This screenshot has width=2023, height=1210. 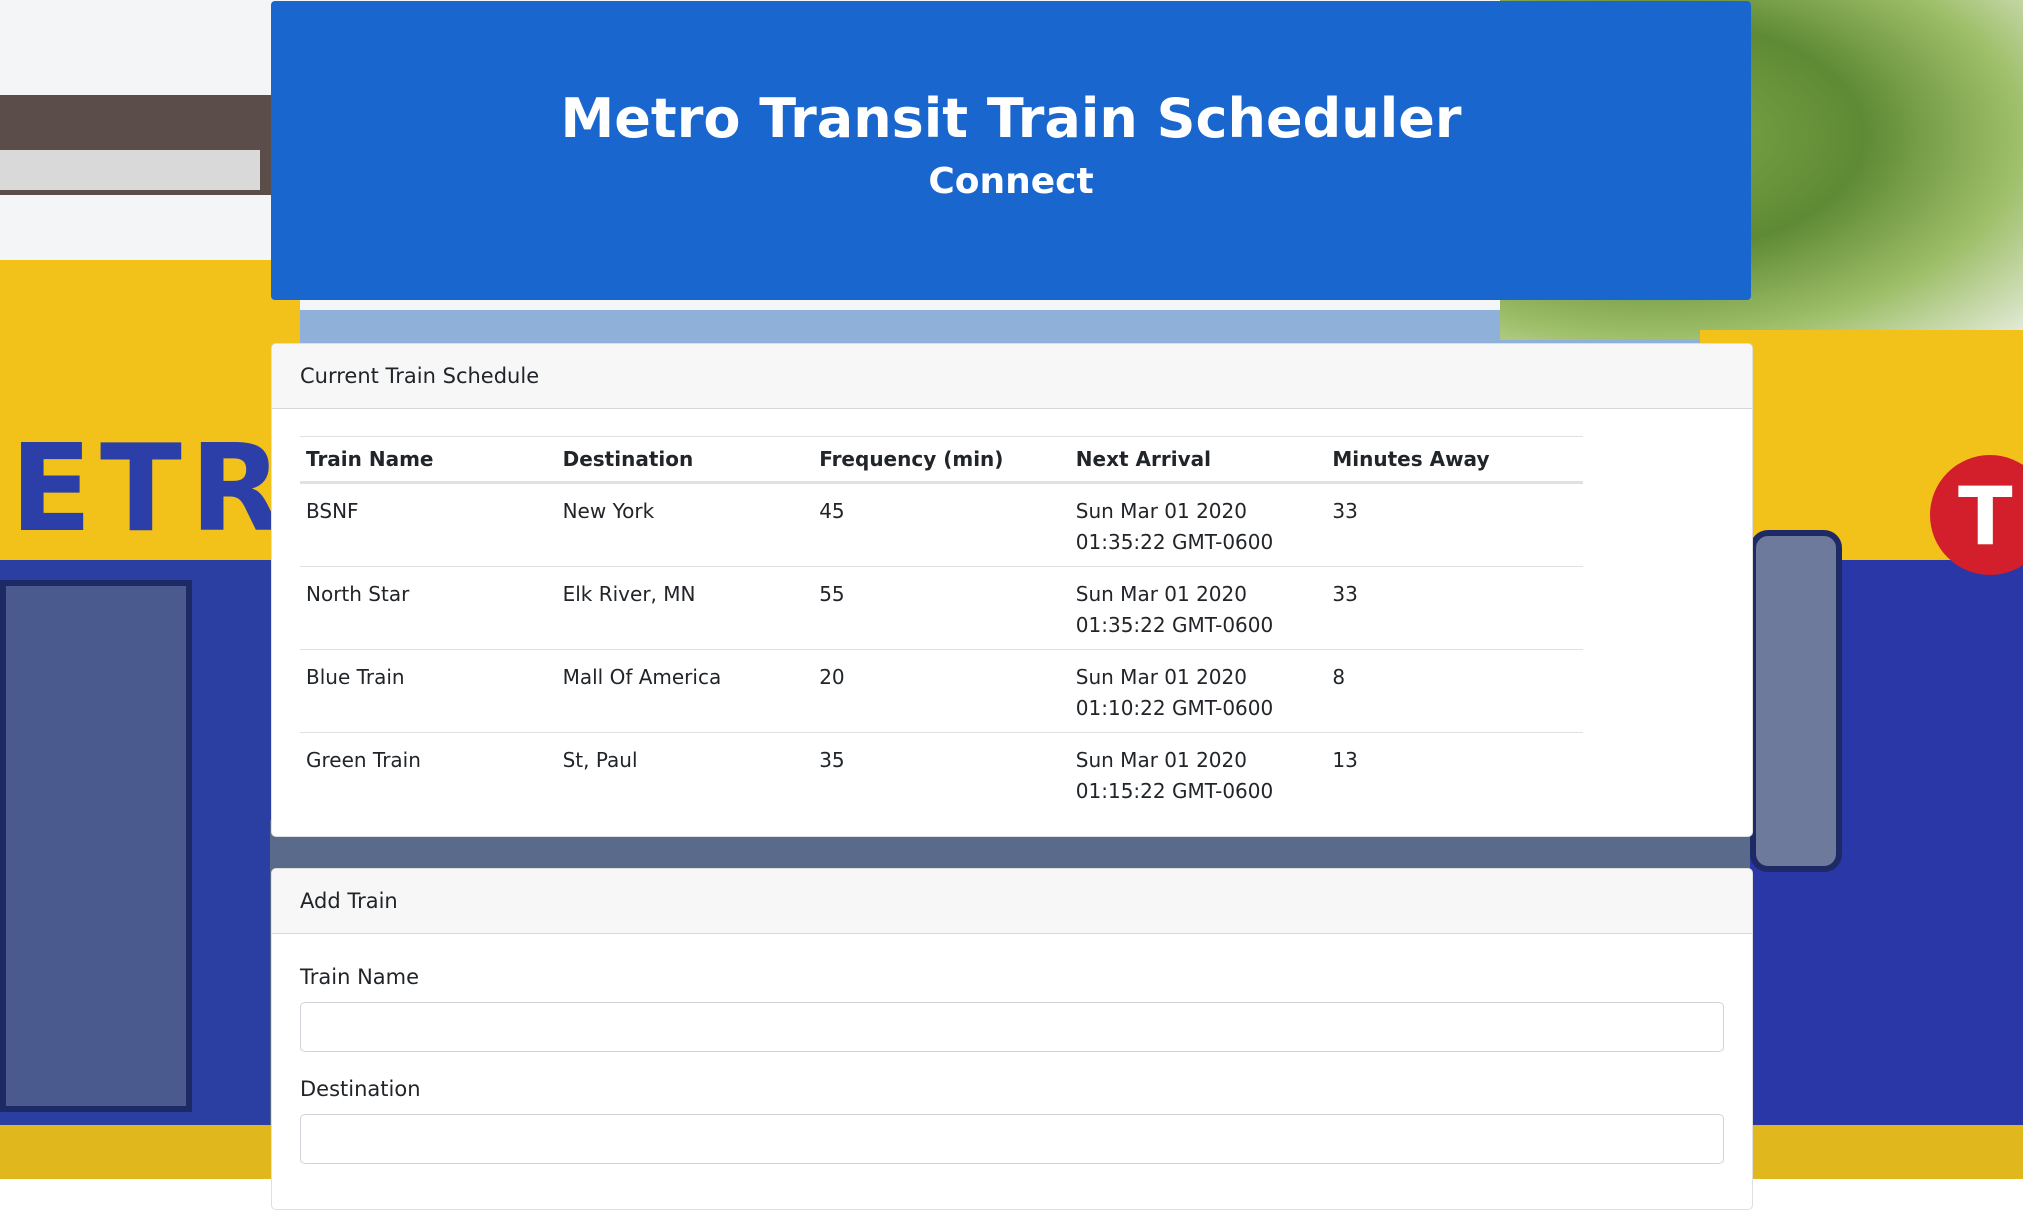 What do you see at coordinates (1198, 691) in the screenshot?
I see `cell-next-arrival: Sun Mar 01 2020 01:10:22 GMT-0600` at bounding box center [1198, 691].